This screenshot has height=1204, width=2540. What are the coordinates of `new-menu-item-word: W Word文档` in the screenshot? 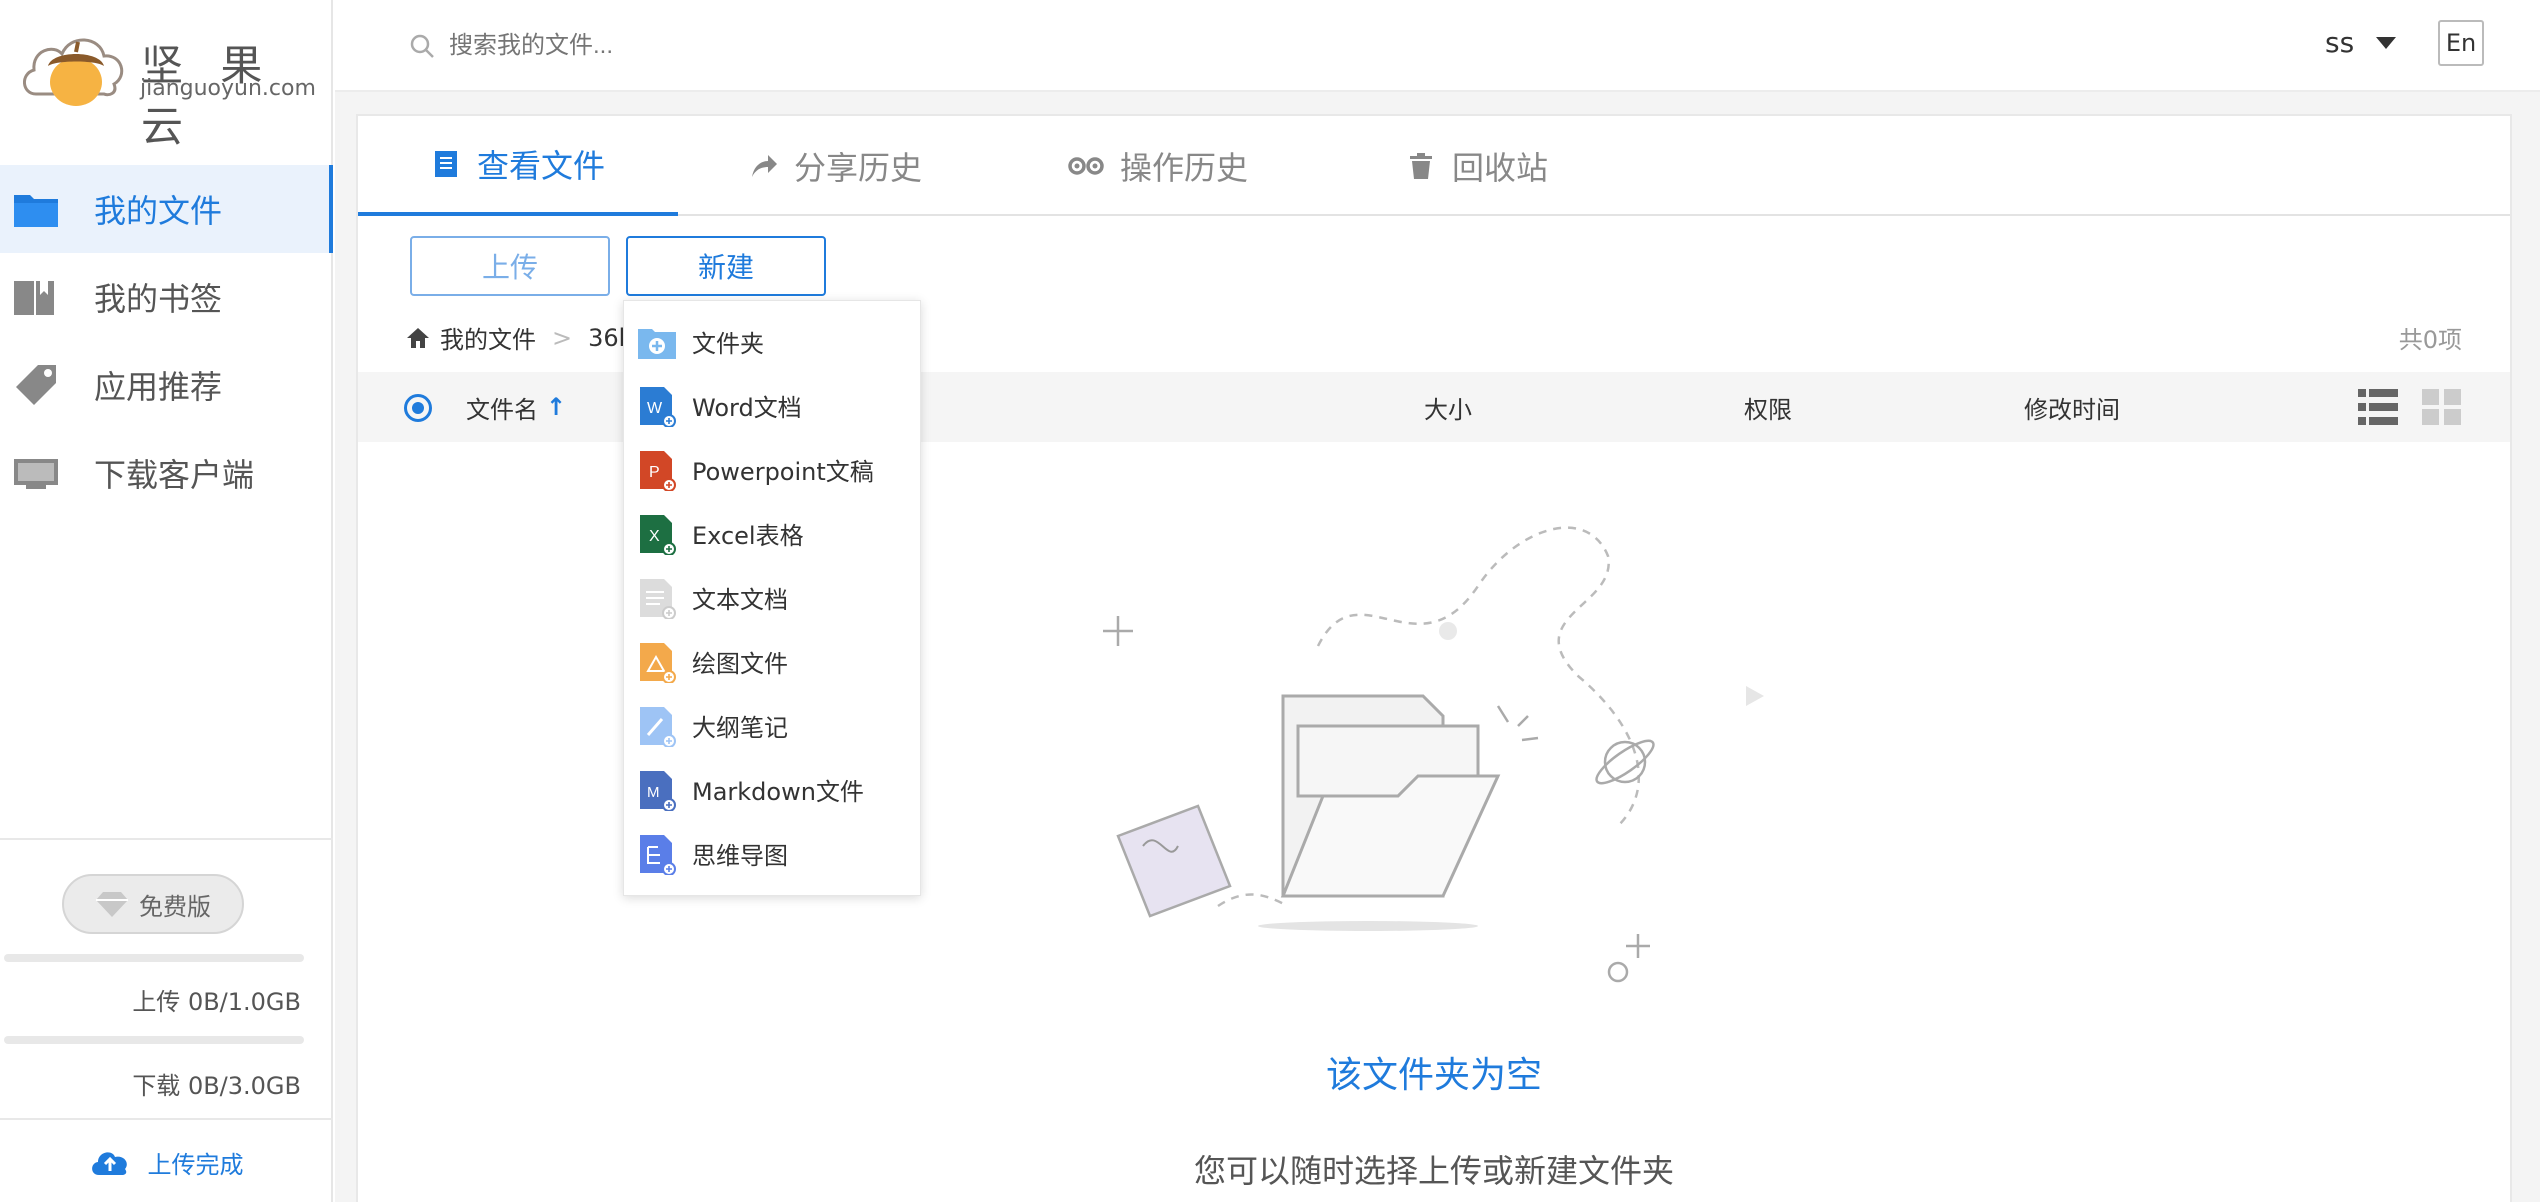 It's located at (773, 405).